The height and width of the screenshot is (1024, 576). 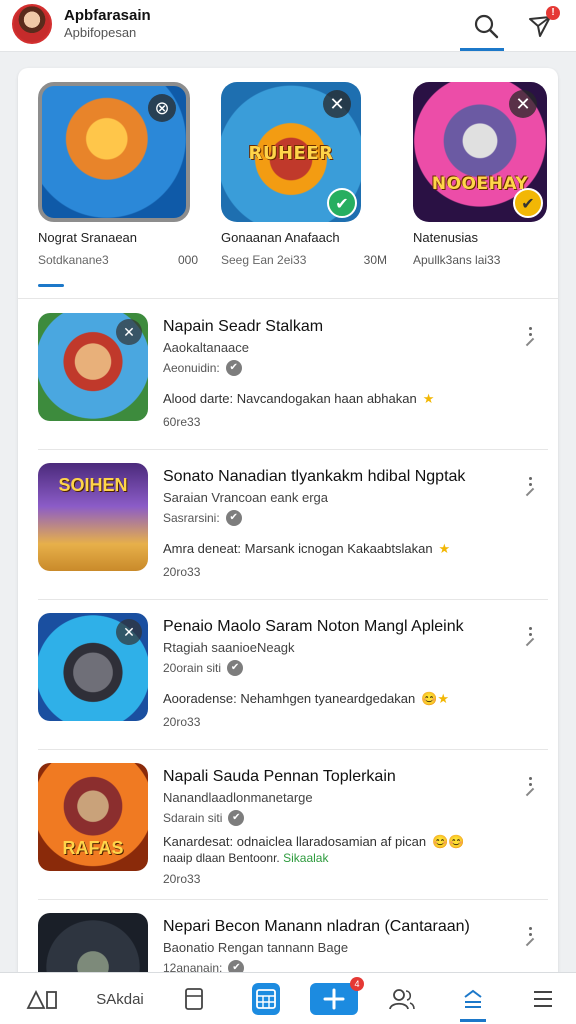 I want to click on carousel-indicator, so click(x=51, y=285).